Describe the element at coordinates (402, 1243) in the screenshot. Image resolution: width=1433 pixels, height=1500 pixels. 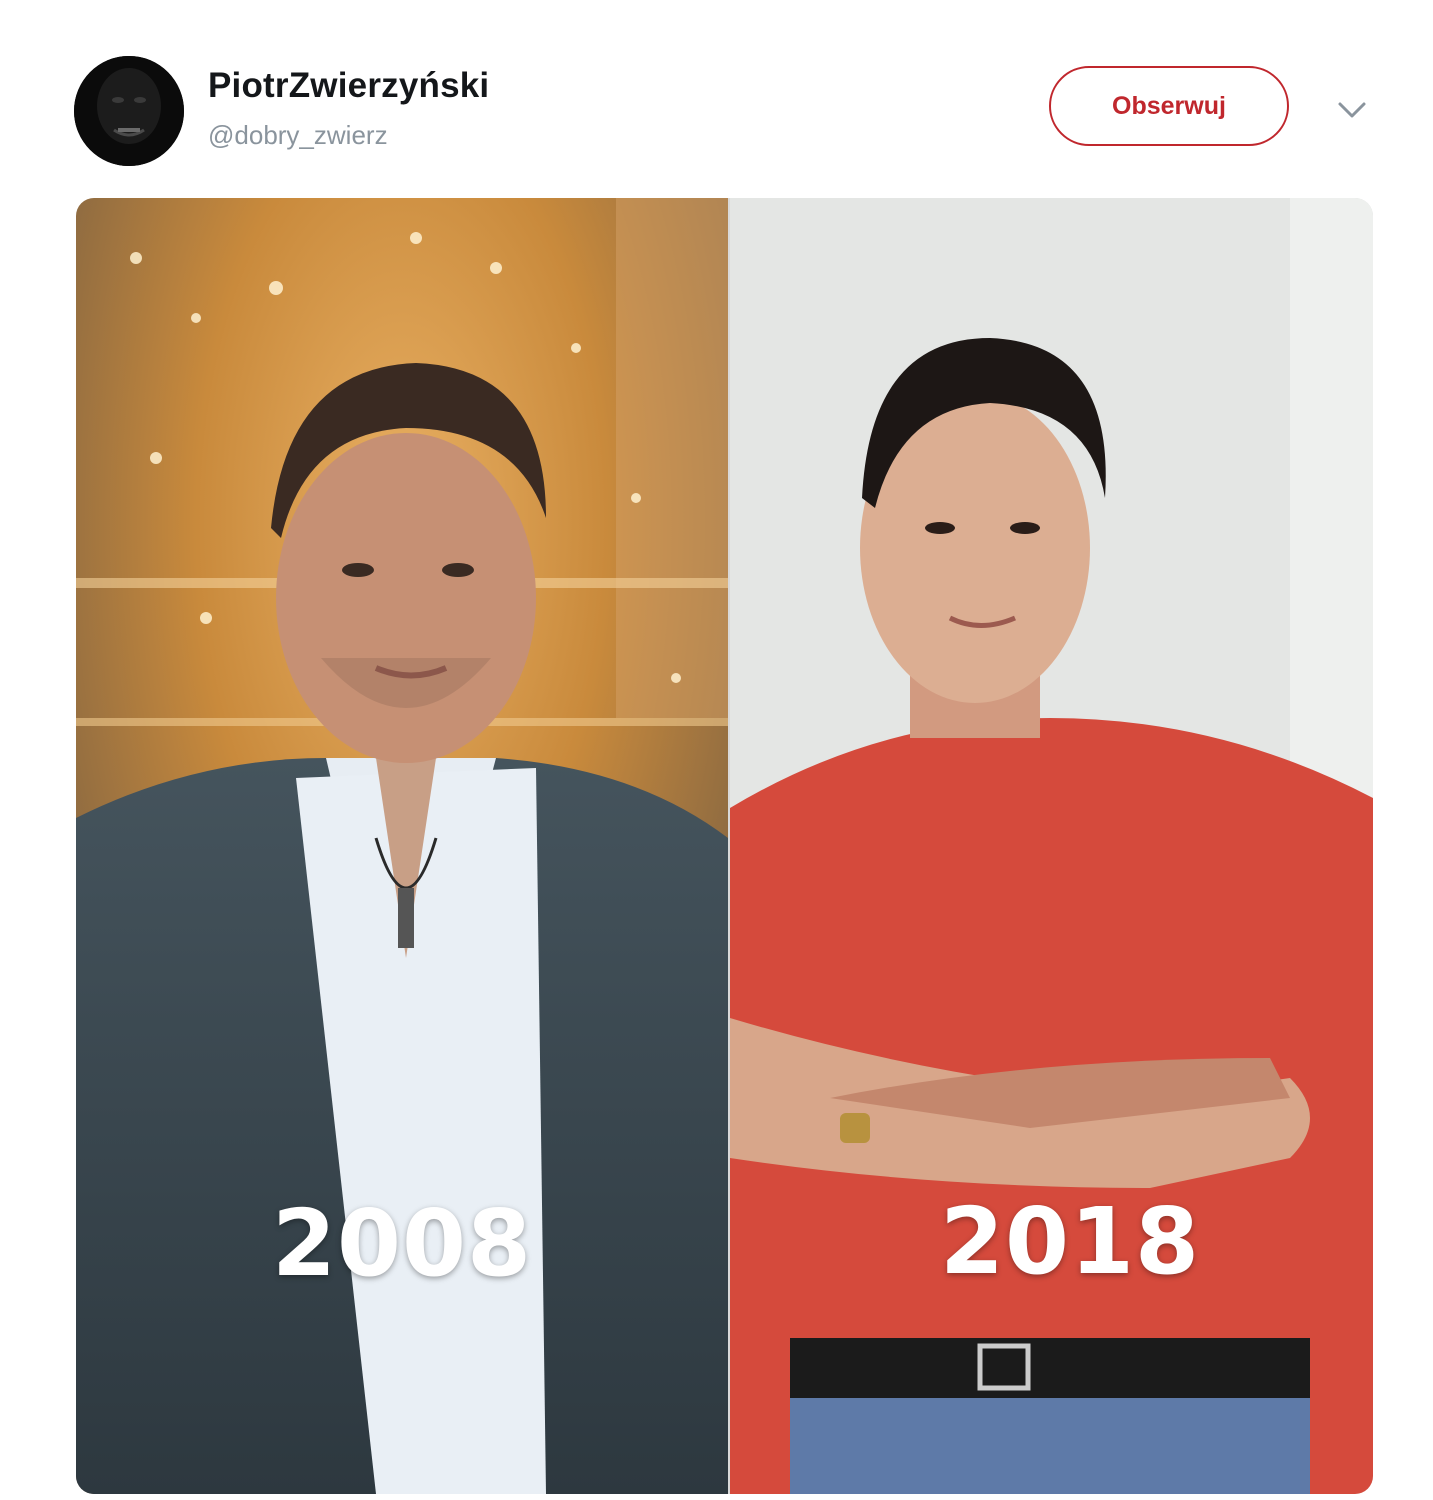
I see `year-label-left: 2008` at that location.